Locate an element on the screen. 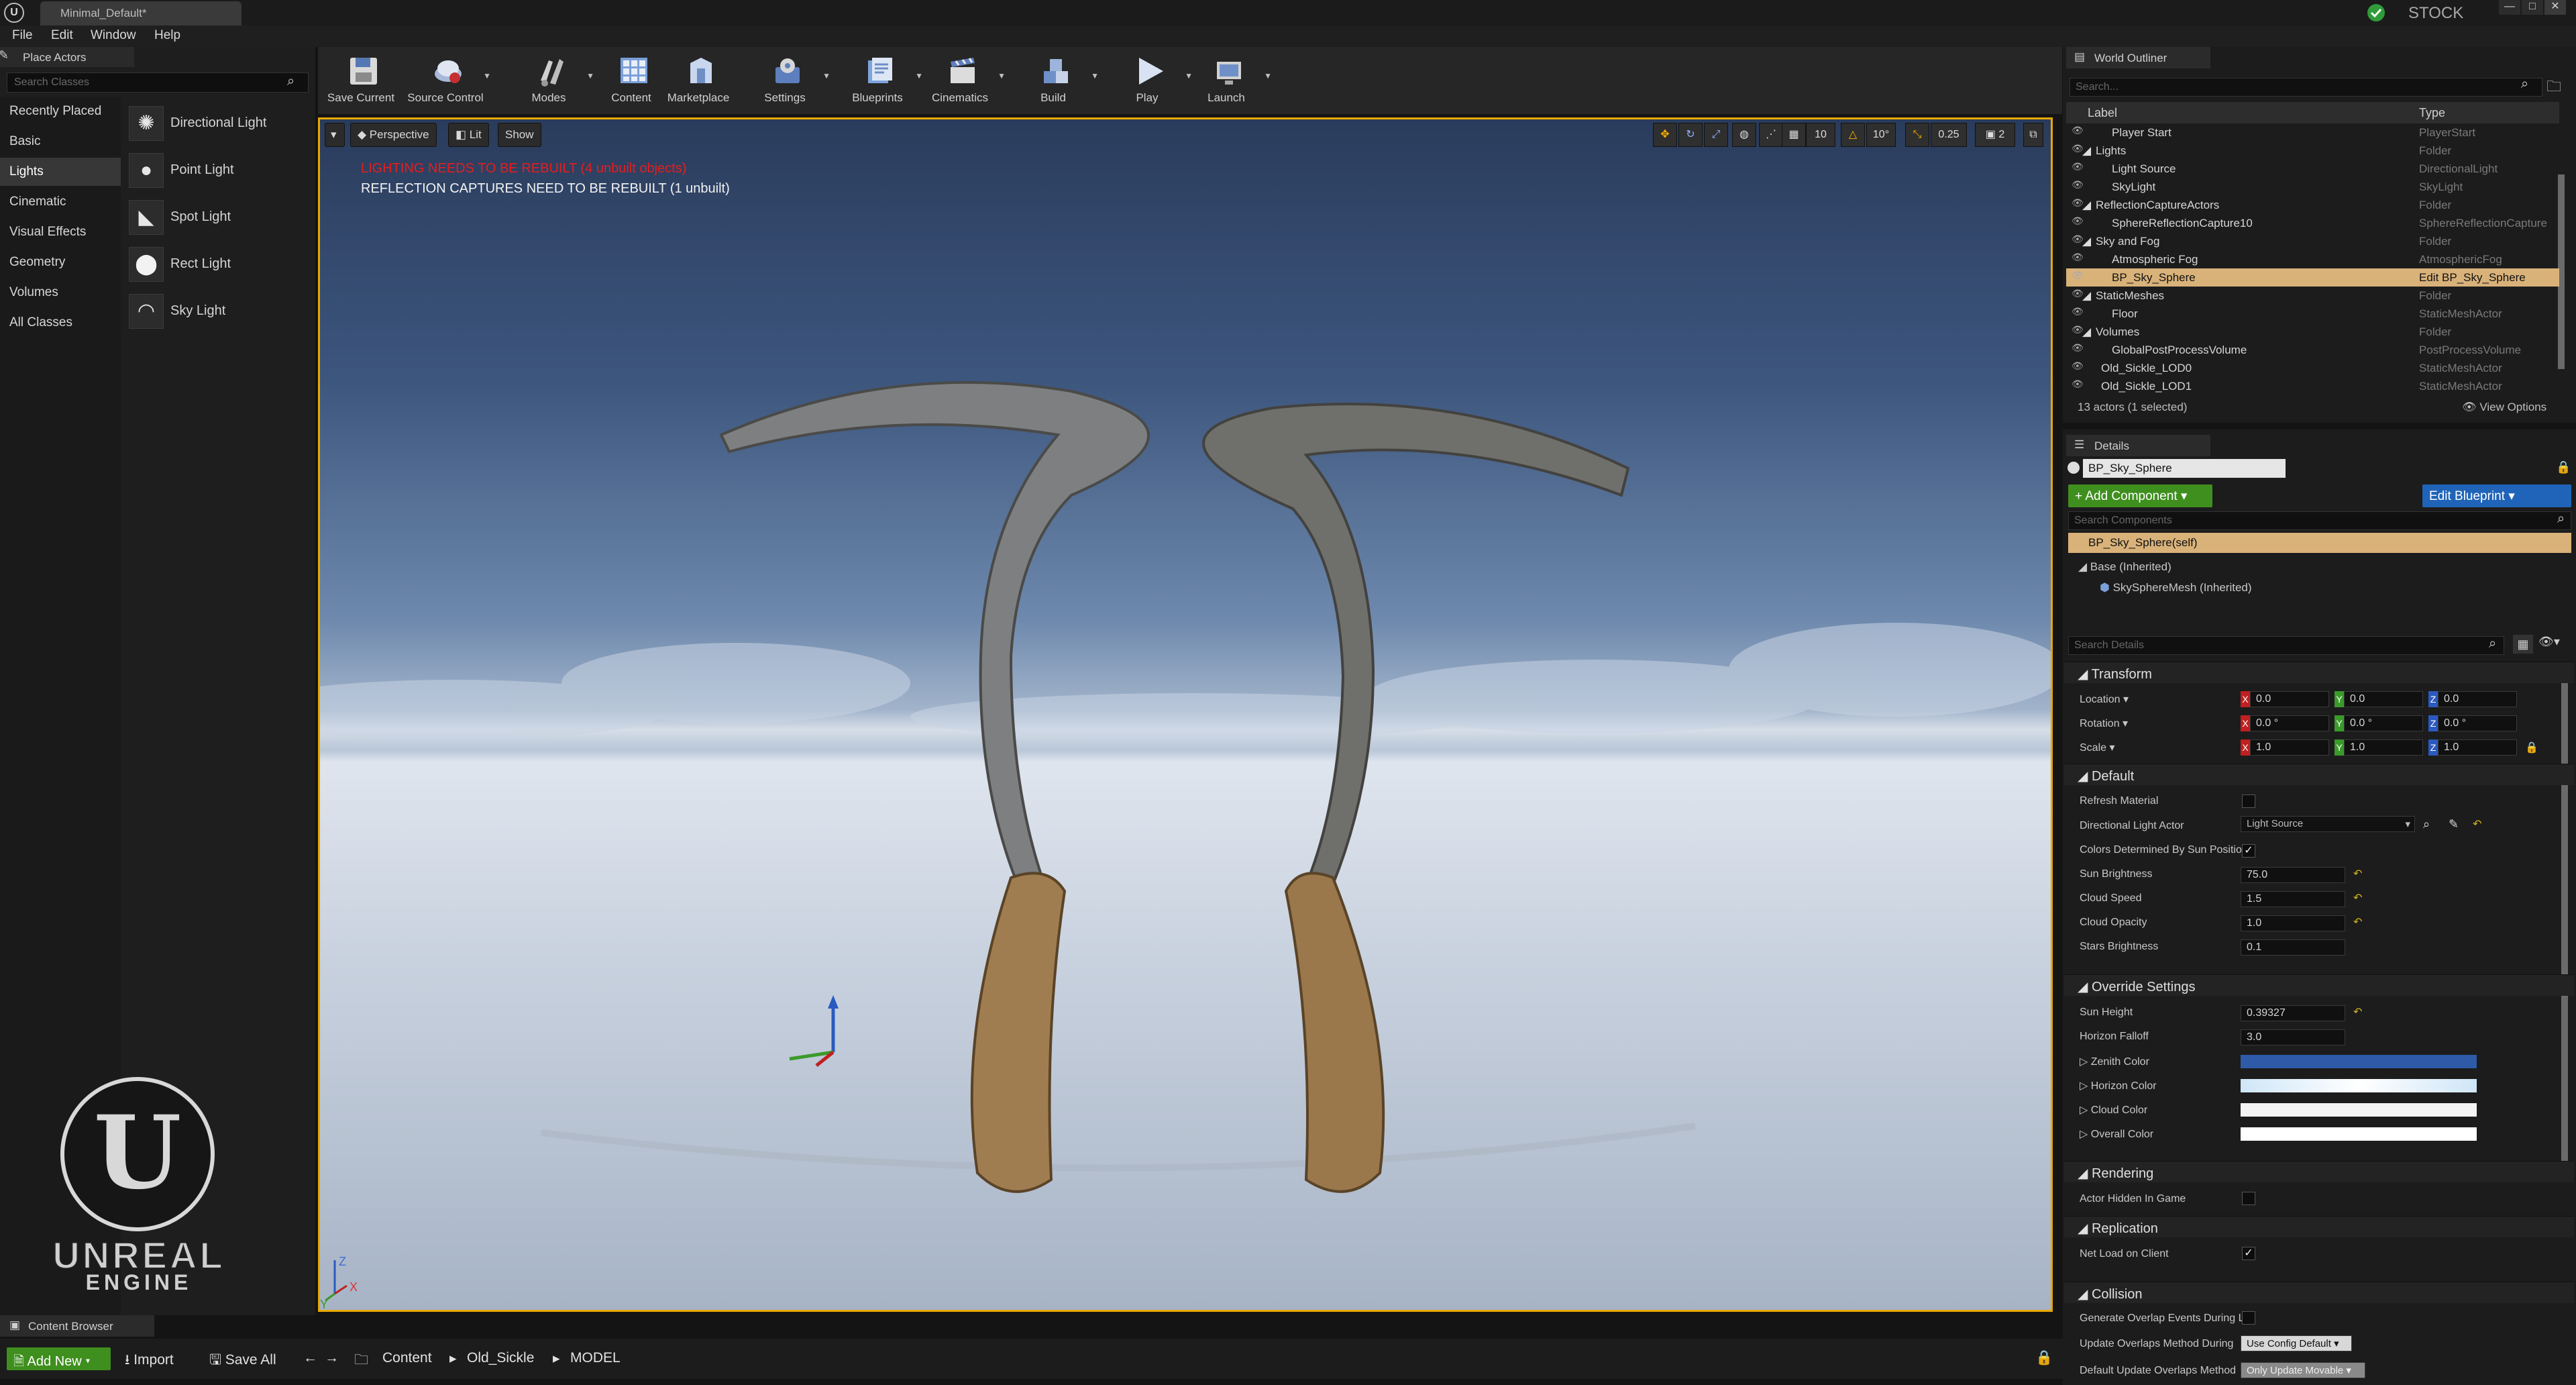 The height and width of the screenshot is (1385, 2576). breadcrumb-old-sickle: Old_Sickle is located at coordinates (500, 1358).